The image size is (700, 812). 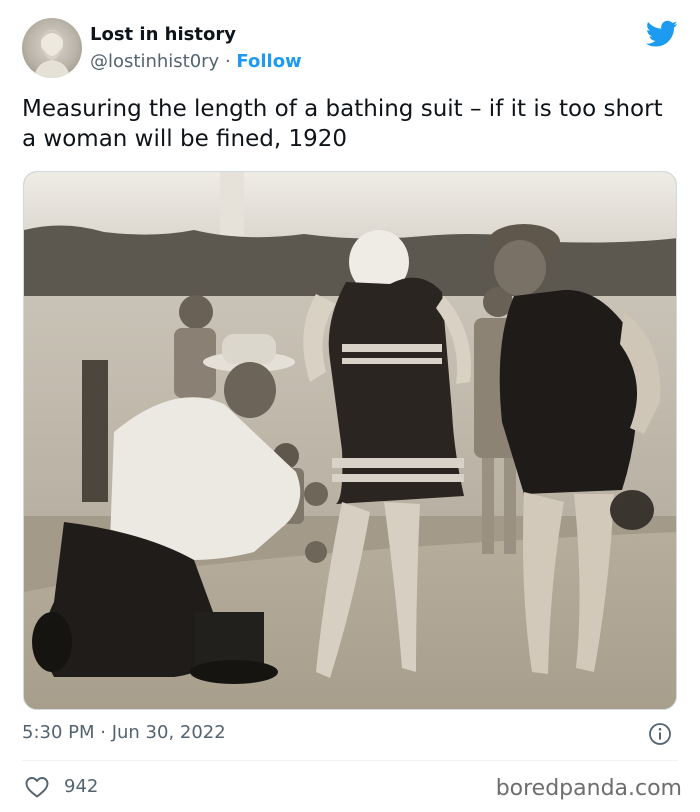 I want to click on avatar-bust-image, so click(x=52, y=54).